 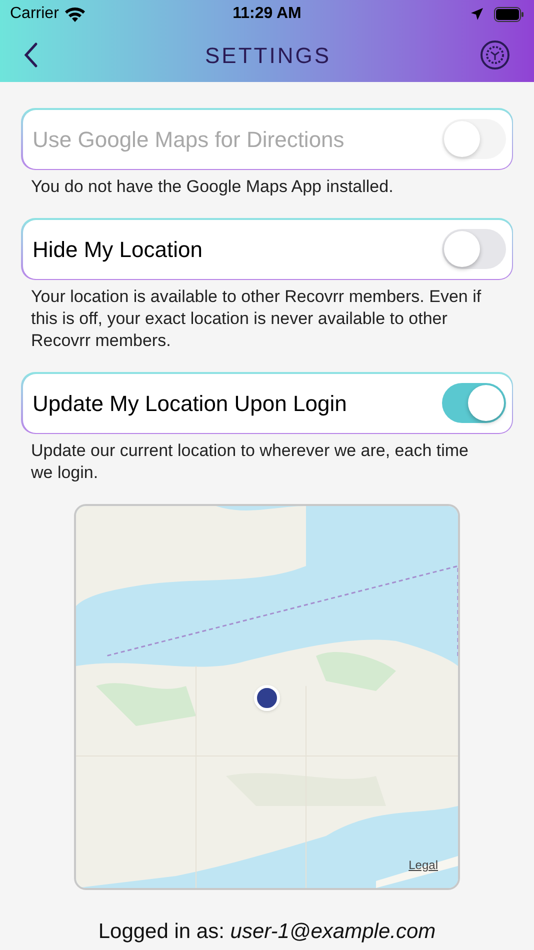 What do you see at coordinates (509, 14) in the screenshot?
I see `battery-icon` at bounding box center [509, 14].